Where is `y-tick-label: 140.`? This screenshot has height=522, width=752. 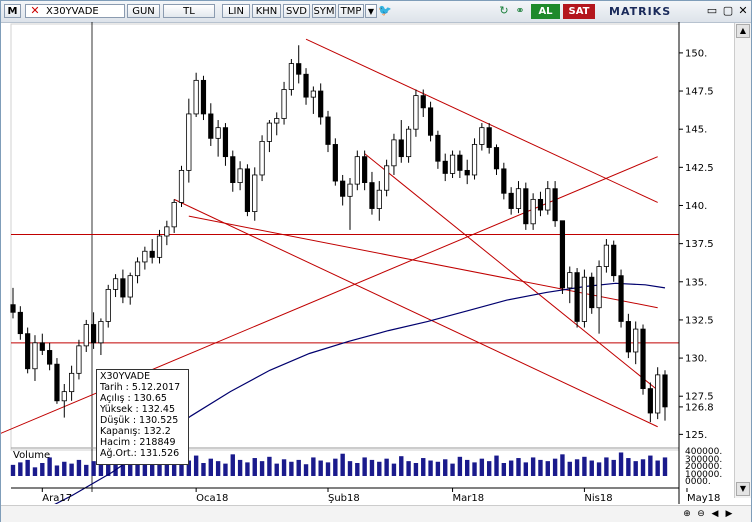
y-tick-label: 140. is located at coordinates (696, 206).